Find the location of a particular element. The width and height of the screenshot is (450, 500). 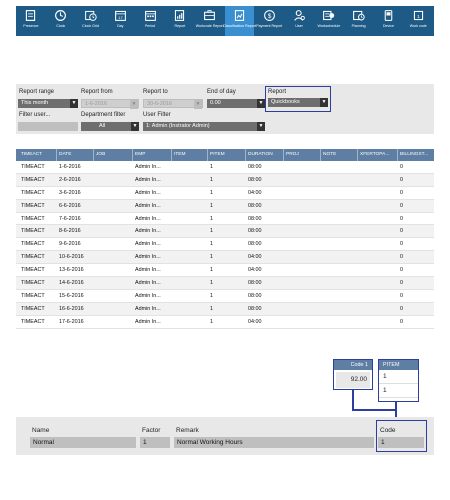

department-filter-select: All ▼ is located at coordinates (110, 126).